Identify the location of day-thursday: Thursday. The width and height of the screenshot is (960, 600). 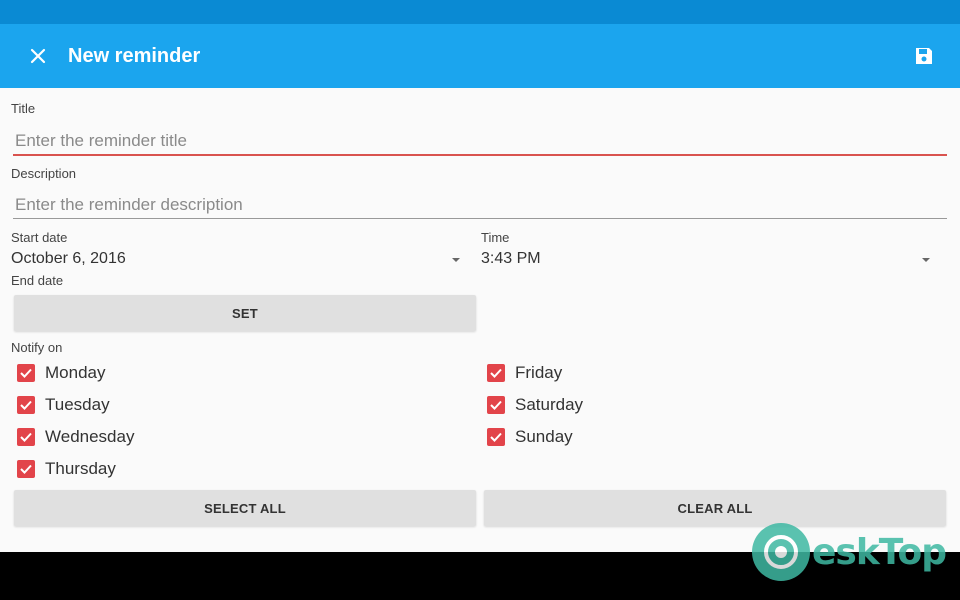
(66, 469).